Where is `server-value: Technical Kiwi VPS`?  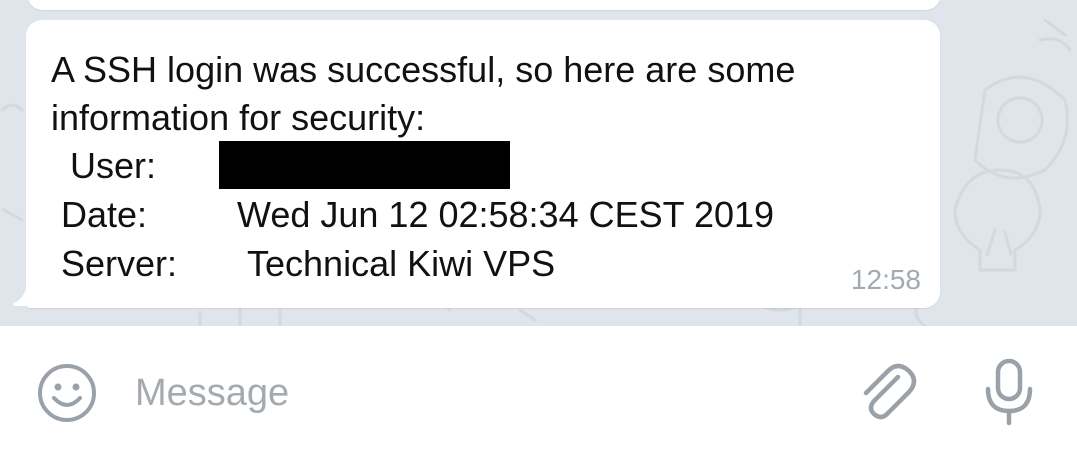 server-value: Technical Kiwi VPS is located at coordinates (401, 263).